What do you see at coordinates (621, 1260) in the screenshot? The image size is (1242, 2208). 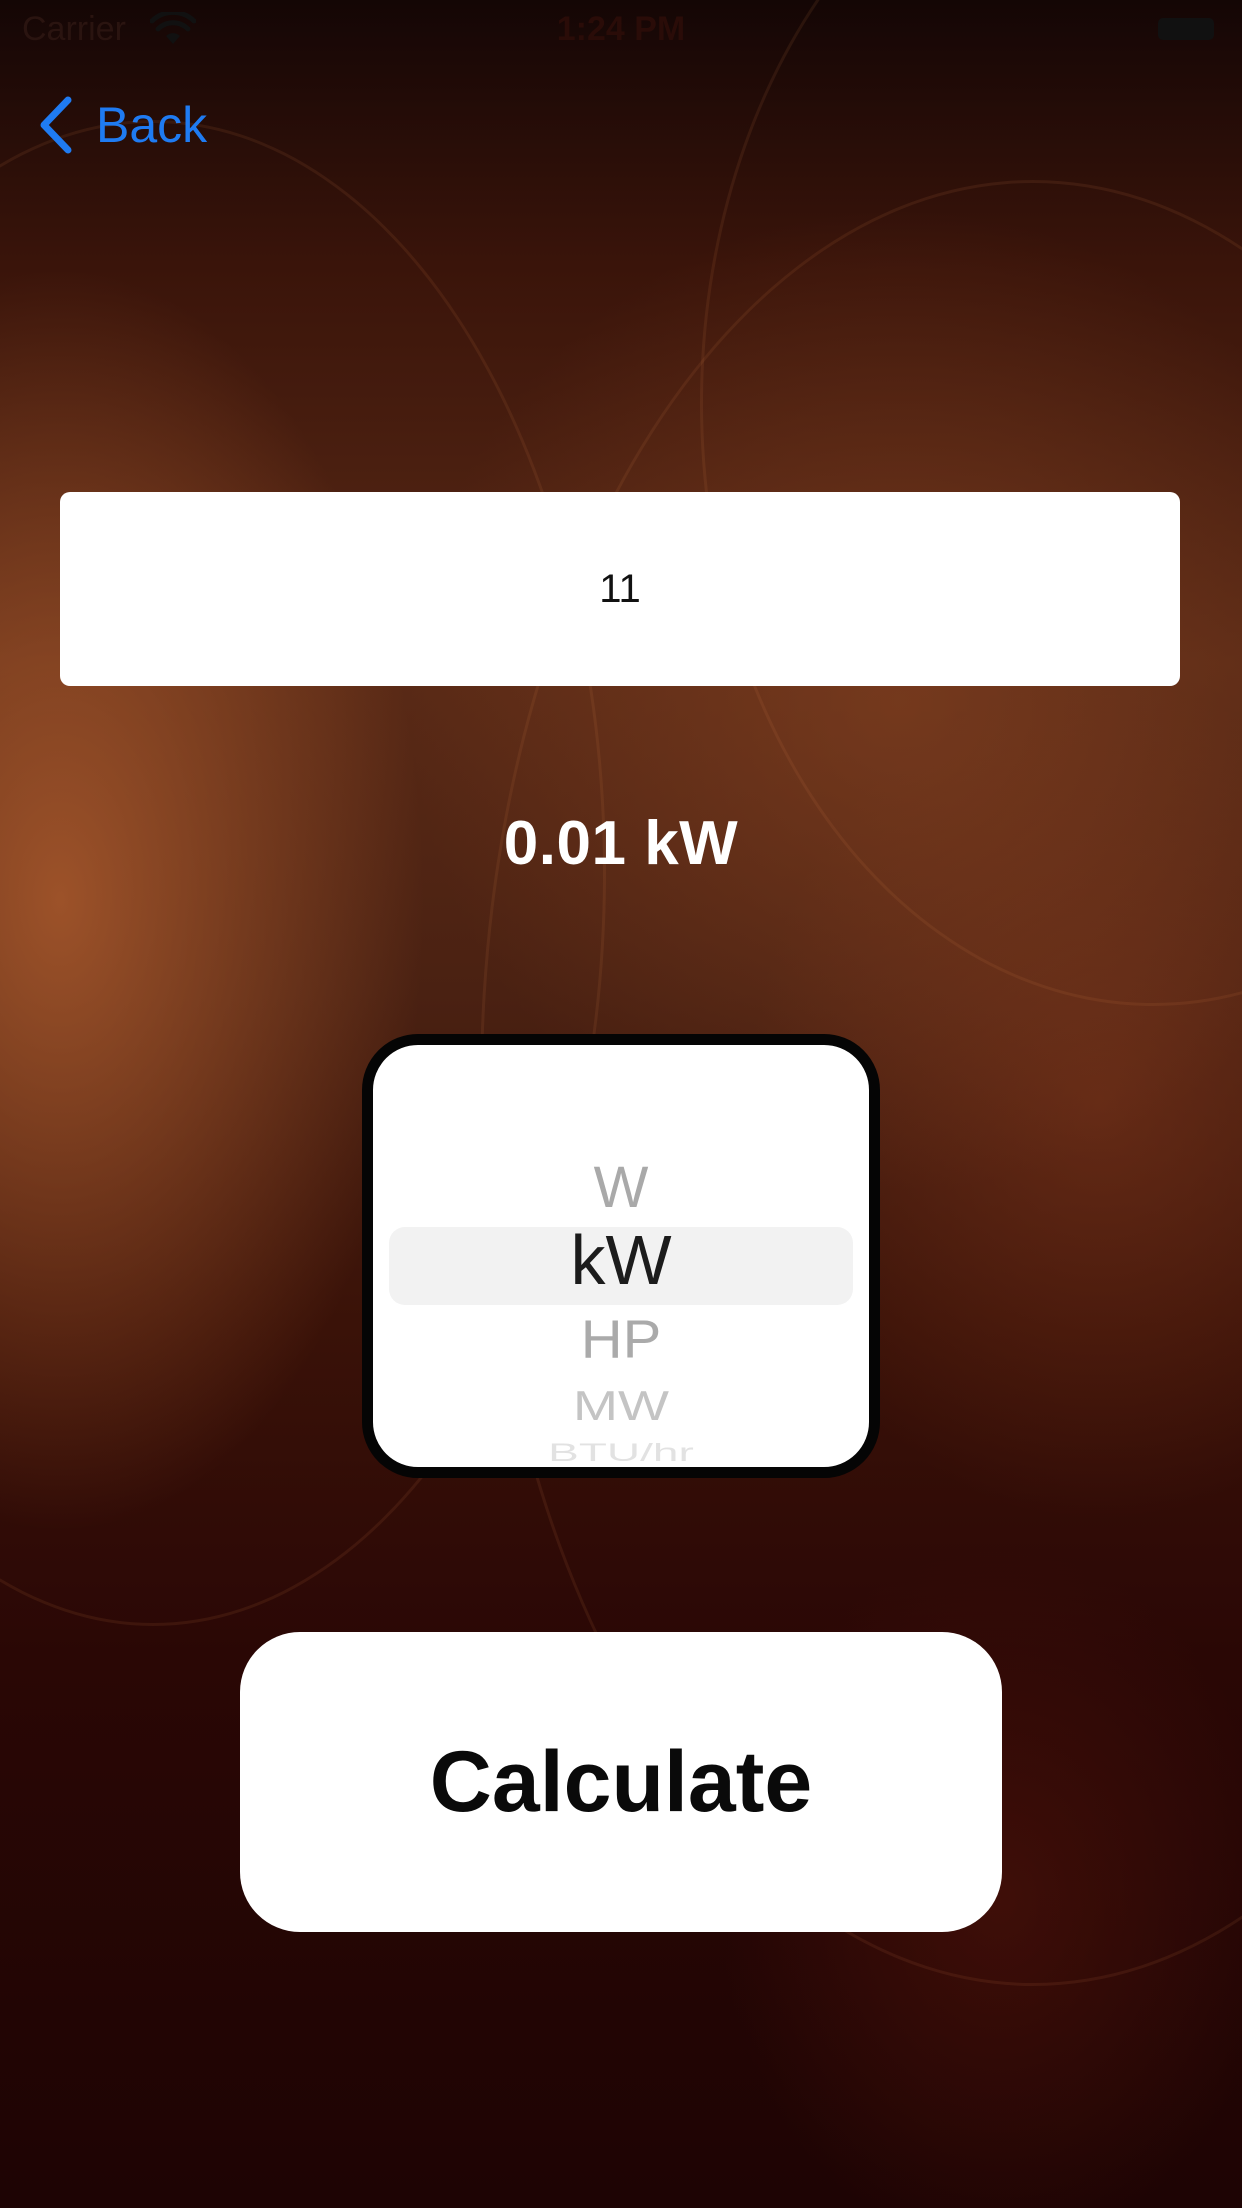 I see `picker-option-kw: kW` at bounding box center [621, 1260].